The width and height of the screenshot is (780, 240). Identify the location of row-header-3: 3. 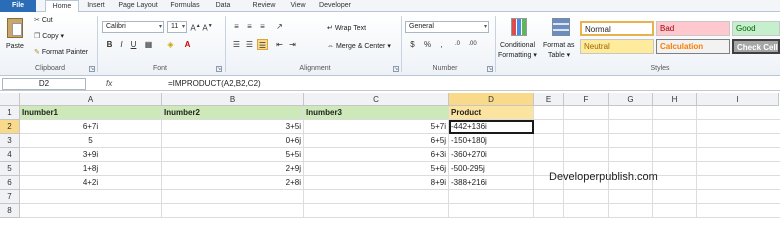
(10, 141).